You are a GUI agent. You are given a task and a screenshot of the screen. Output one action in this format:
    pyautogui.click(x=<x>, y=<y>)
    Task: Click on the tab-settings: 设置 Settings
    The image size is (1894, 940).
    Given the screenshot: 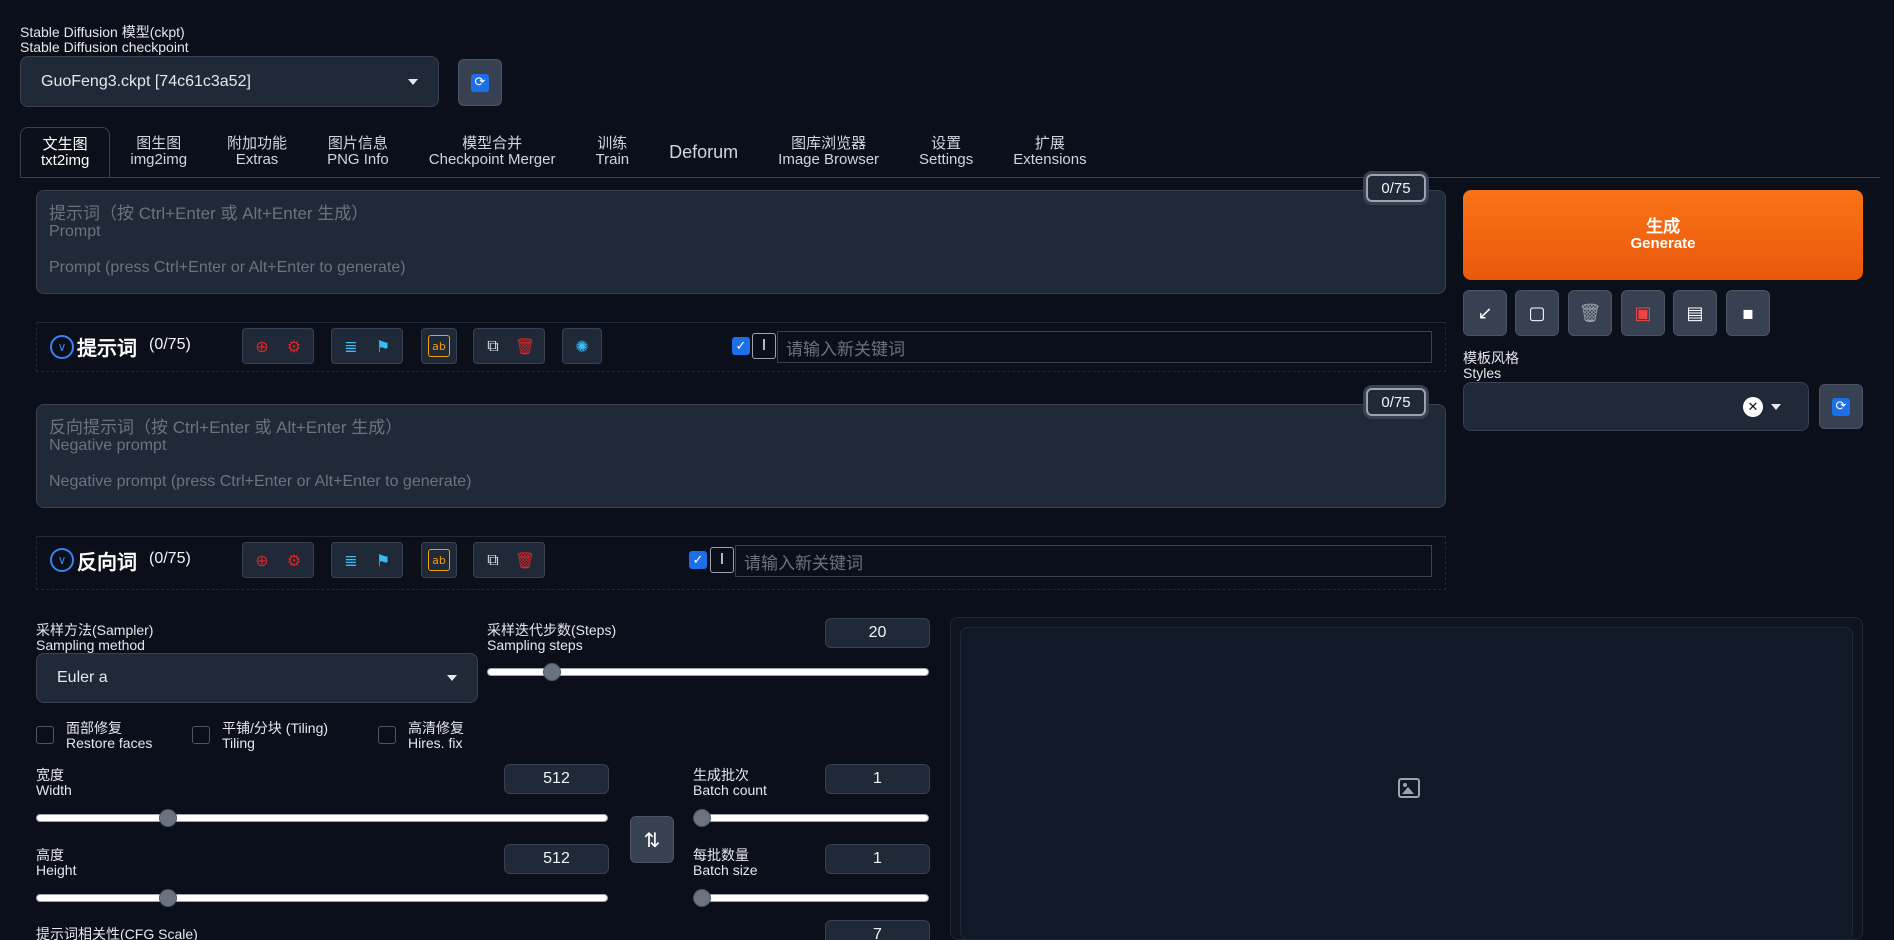 What is the action you would take?
    pyautogui.click(x=946, y=152)
    